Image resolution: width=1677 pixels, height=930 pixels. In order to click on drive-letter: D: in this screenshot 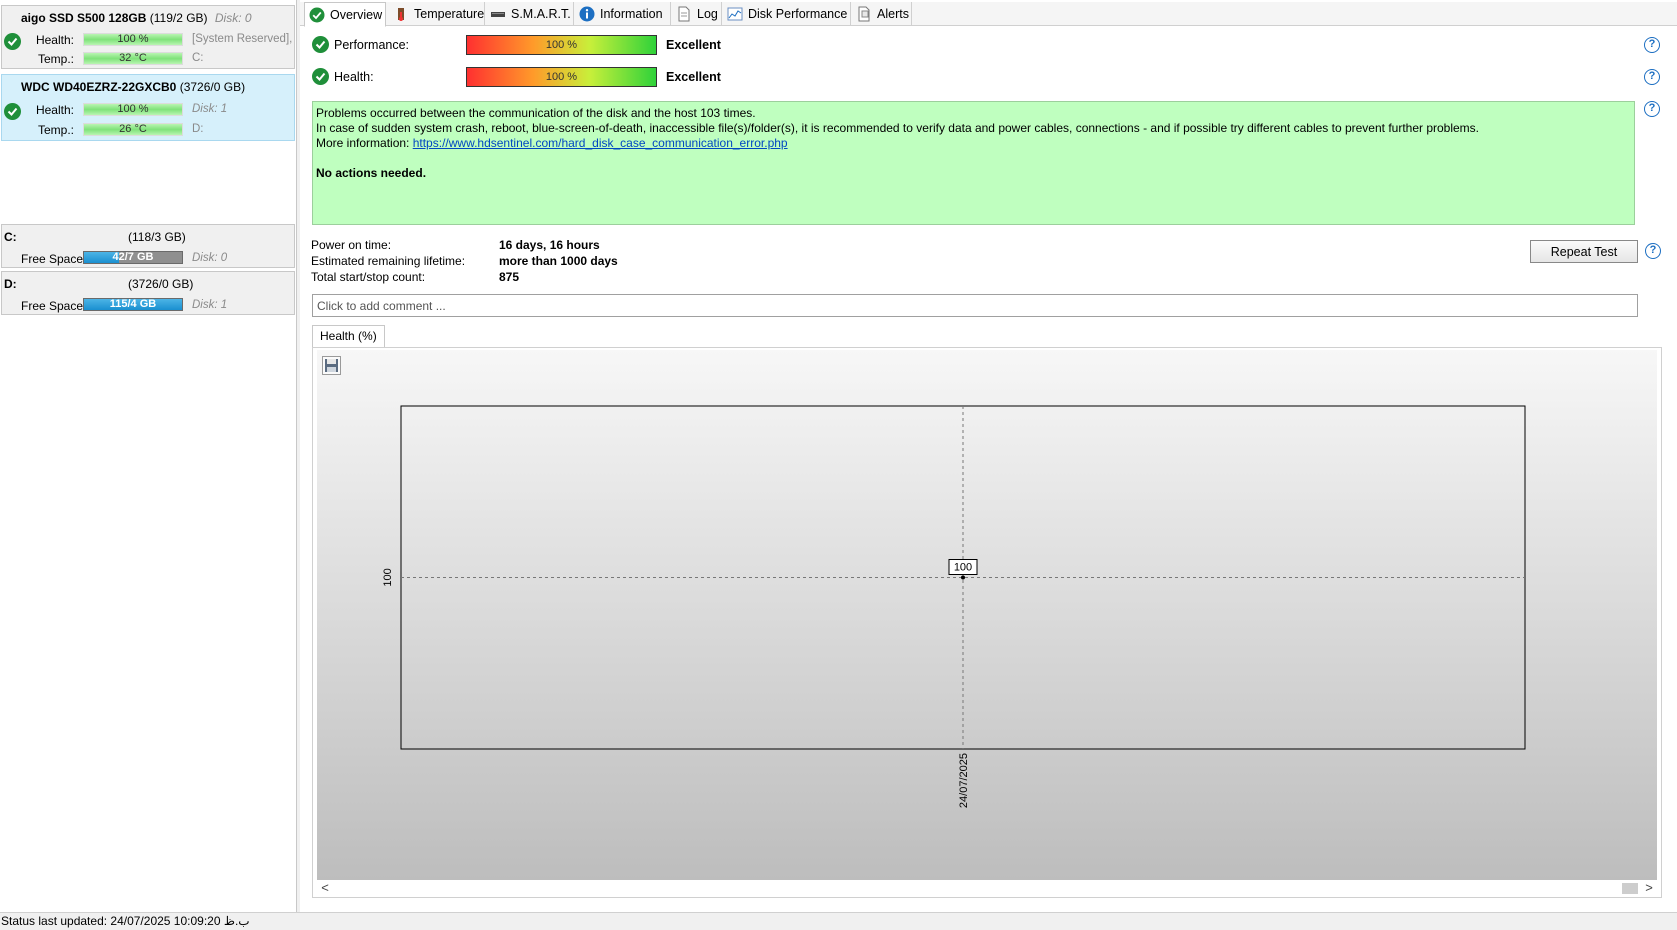, I will do `click(198, 129)`.